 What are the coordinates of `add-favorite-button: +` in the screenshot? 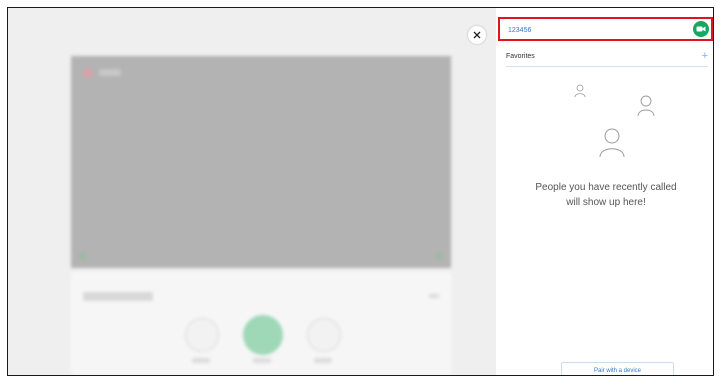 It's located at (705, 56).